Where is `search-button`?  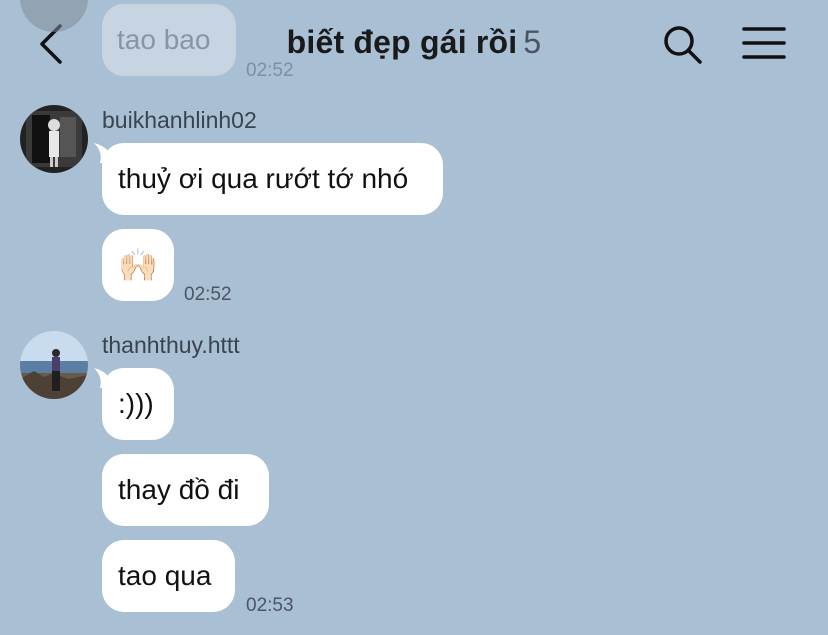
search-button is located at coordinates (683, 44).